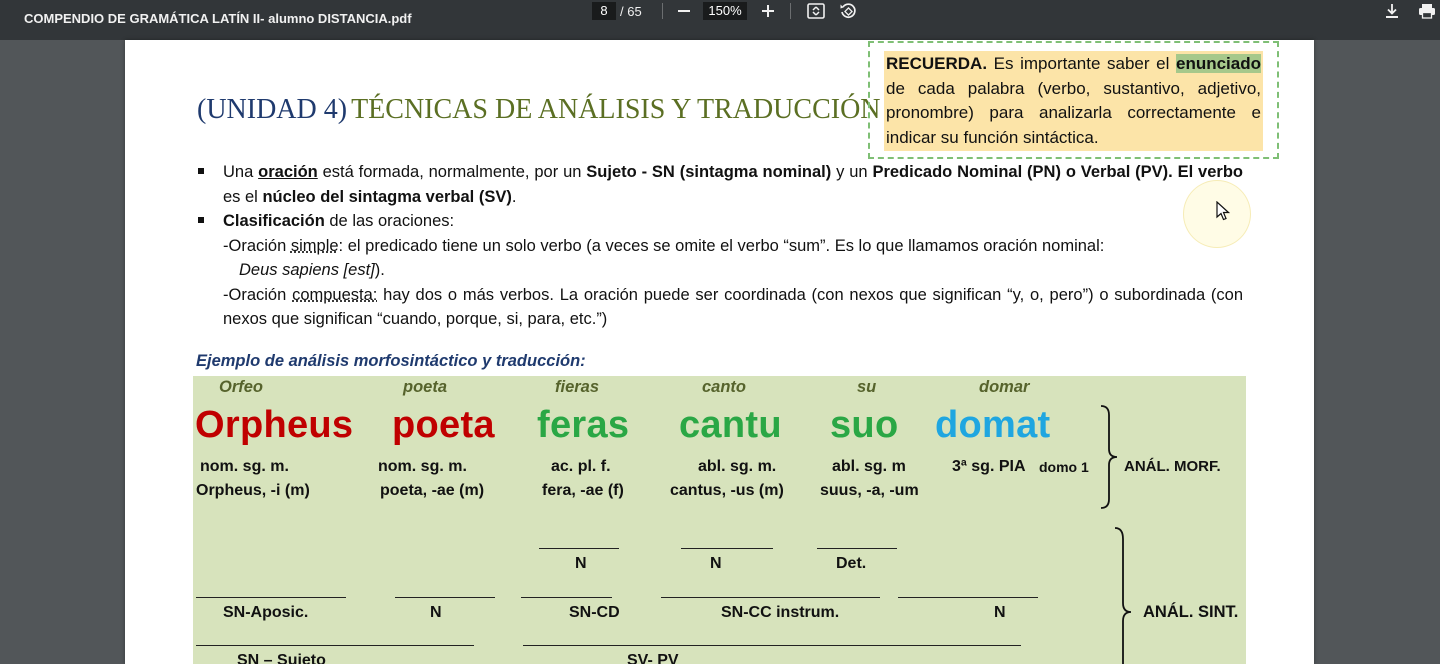 Image resolution: width=1440 pixels, height=664 pixels. What do you see at coordinates (780, 612) in the screenshot?
I see `syntax-label: SN-CC instrum.` at bounding box center [780, 612].